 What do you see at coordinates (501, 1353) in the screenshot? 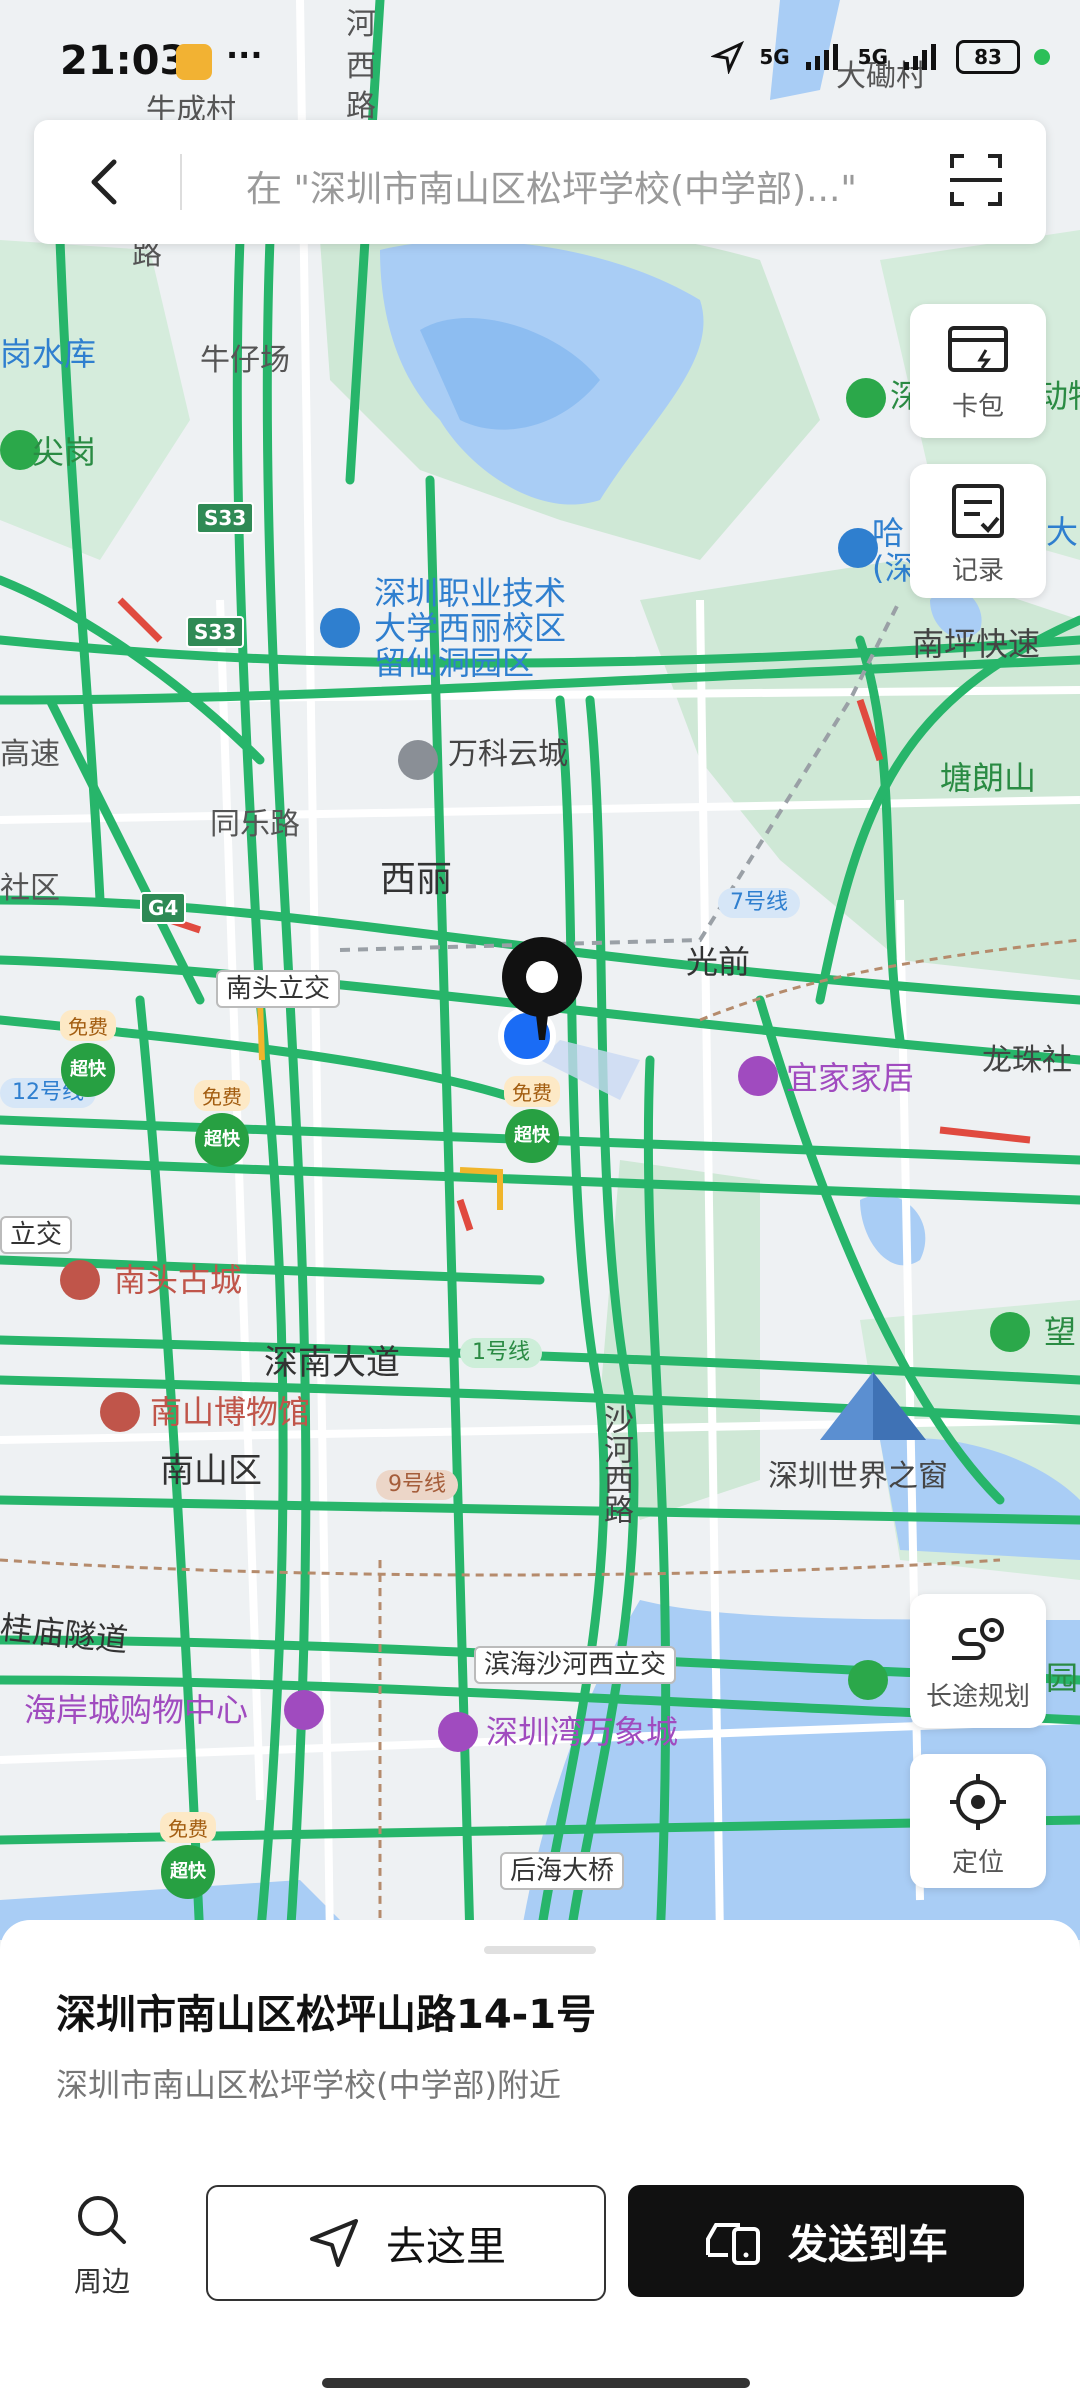
I see `metro-line-badge: 1号线` at bounding box center [501, 1353].